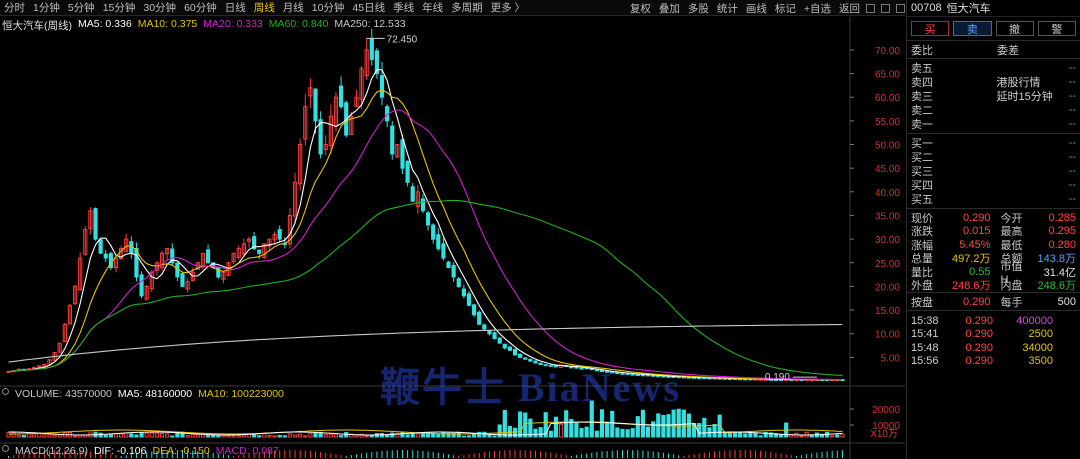 The height and width of the screenshot is (459, 1080). Describe the element at coordinates (922, 125) in the screenshot. I see `book-level-label: 卖一` at that location.